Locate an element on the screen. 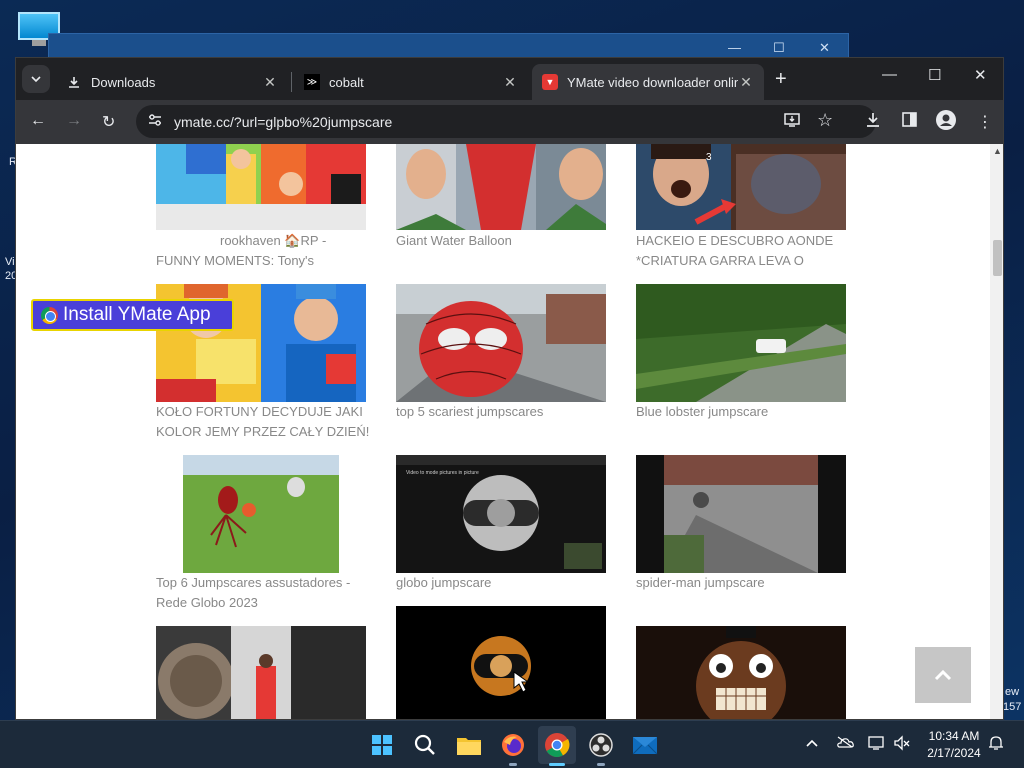 Image resolution: width=1024 pixels, height=768 pixels. url-text: ymate.cc/?url=glpbo%20jumpscare is located at coordinates (283, 121).